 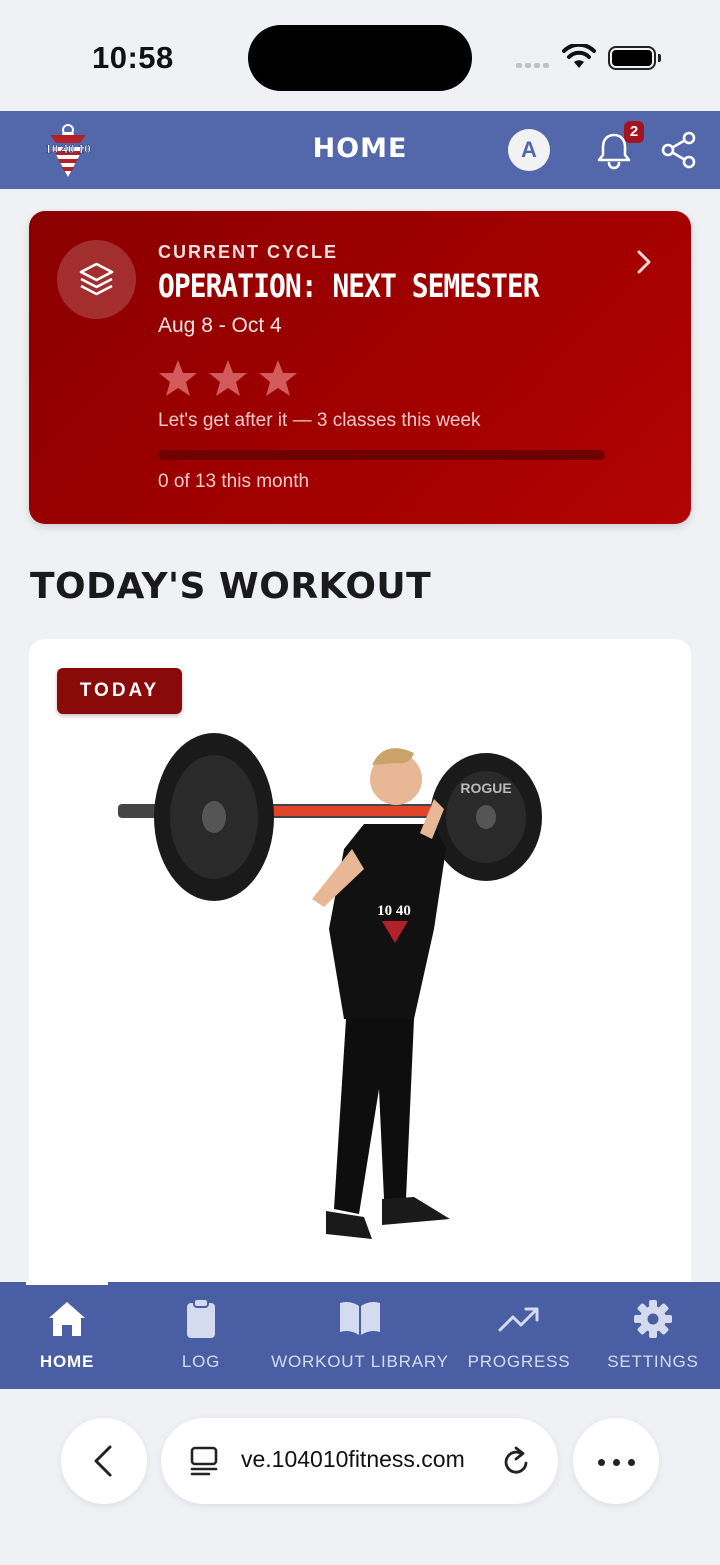 I want to click on dynamic-island, so click(x=360, y=58).